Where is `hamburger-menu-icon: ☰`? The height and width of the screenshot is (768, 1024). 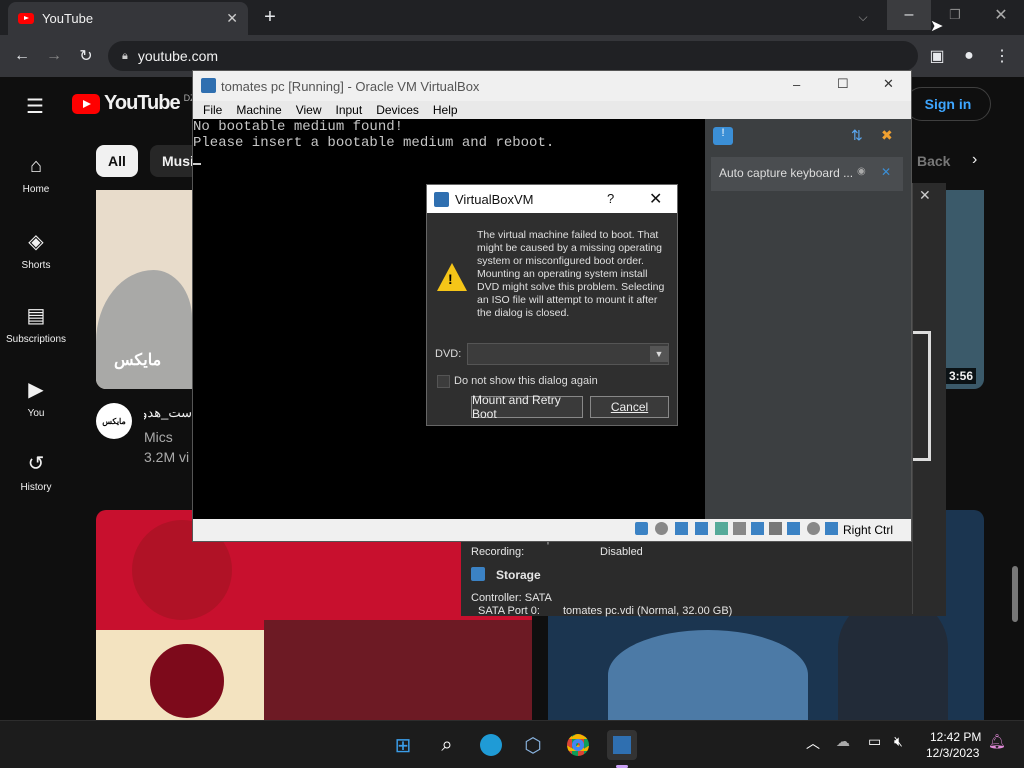
hamburger-menu-icon: ☰ is located at coordinates (35, 106).